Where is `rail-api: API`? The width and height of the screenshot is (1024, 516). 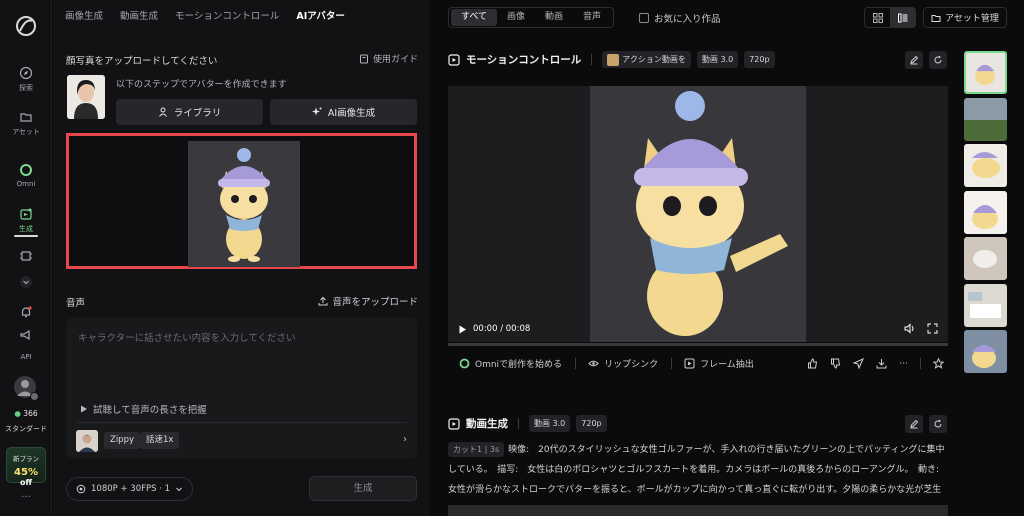 rail-api: API is located at coordinates (26, 357).